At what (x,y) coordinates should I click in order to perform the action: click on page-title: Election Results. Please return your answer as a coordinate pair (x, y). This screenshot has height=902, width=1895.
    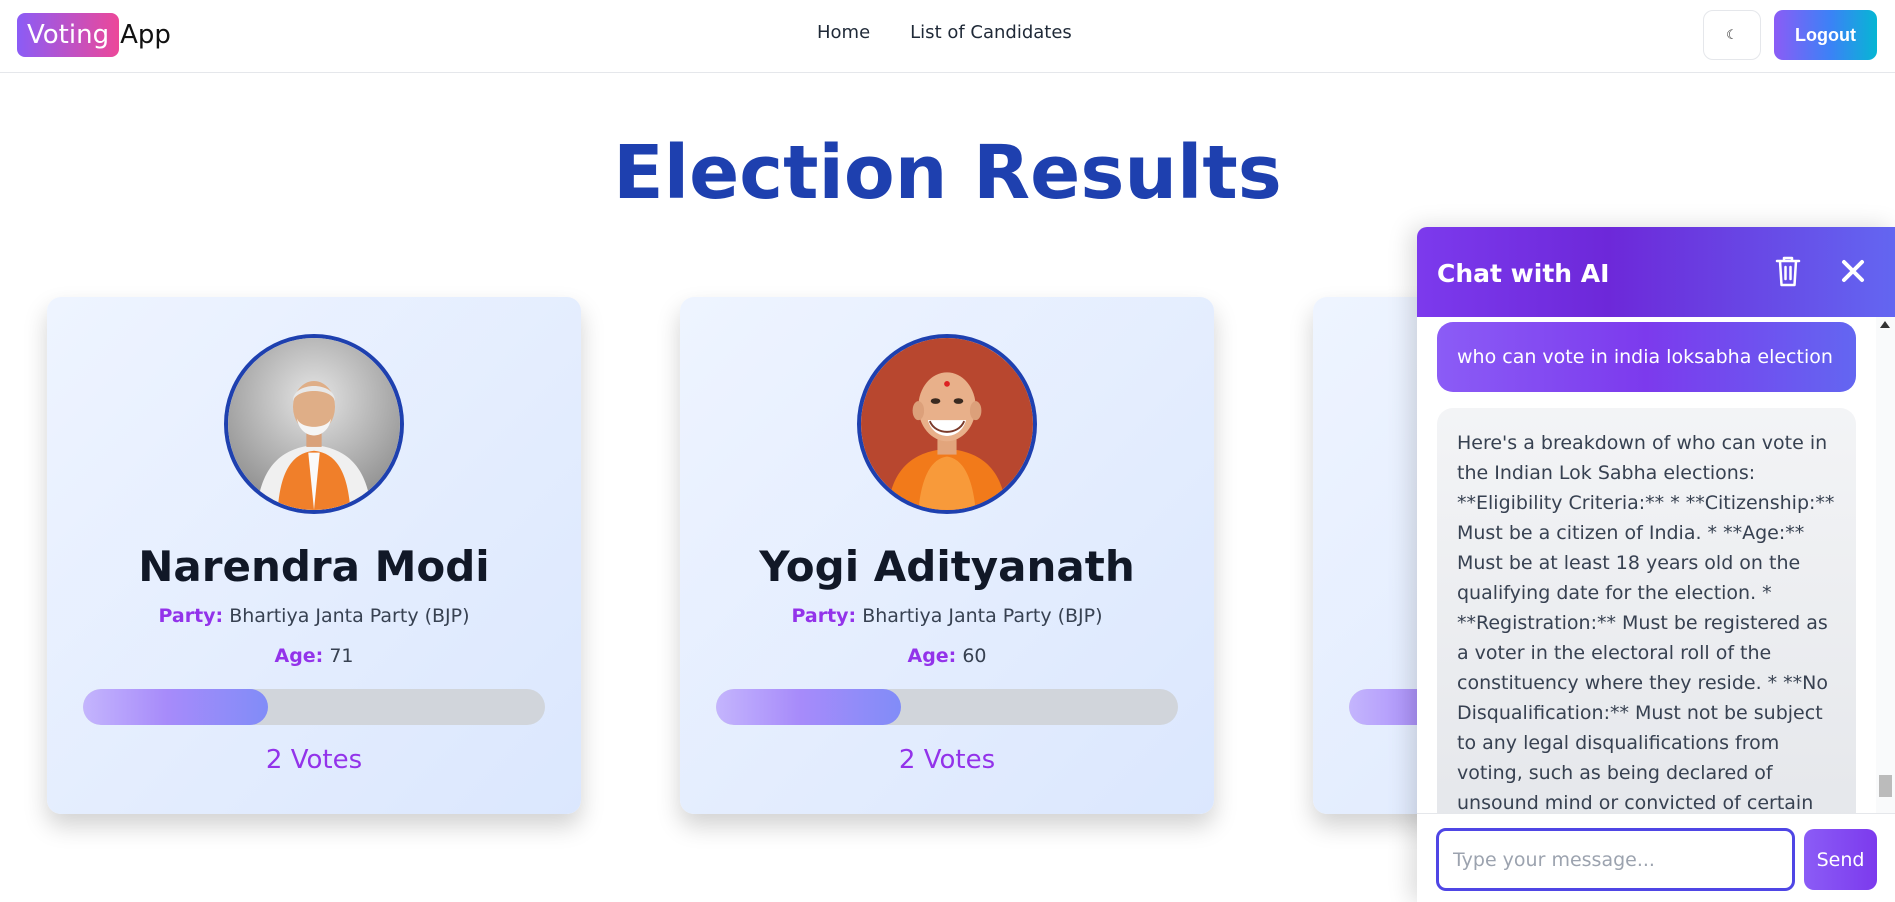
    Looking at the image, I should click on (947, 173).